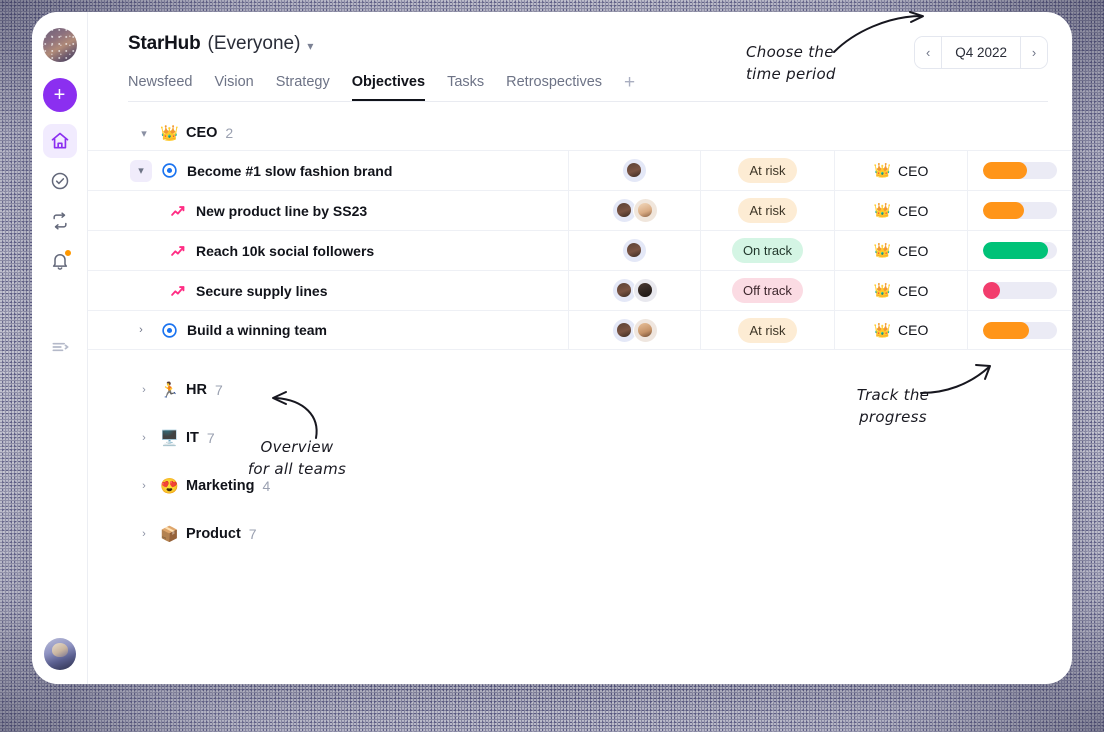 The width and height of the screenshot is (1104, 732). I want to click on group-header-marketing: › 😍 Marketing 4, so click(580, 486).